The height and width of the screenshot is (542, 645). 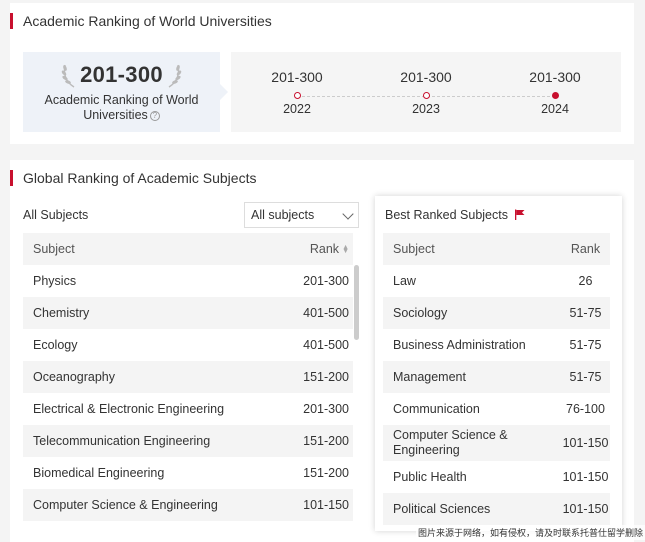 I want to click on rank-column-header: Rank ▲ ▼, so click(x=329, y=249).